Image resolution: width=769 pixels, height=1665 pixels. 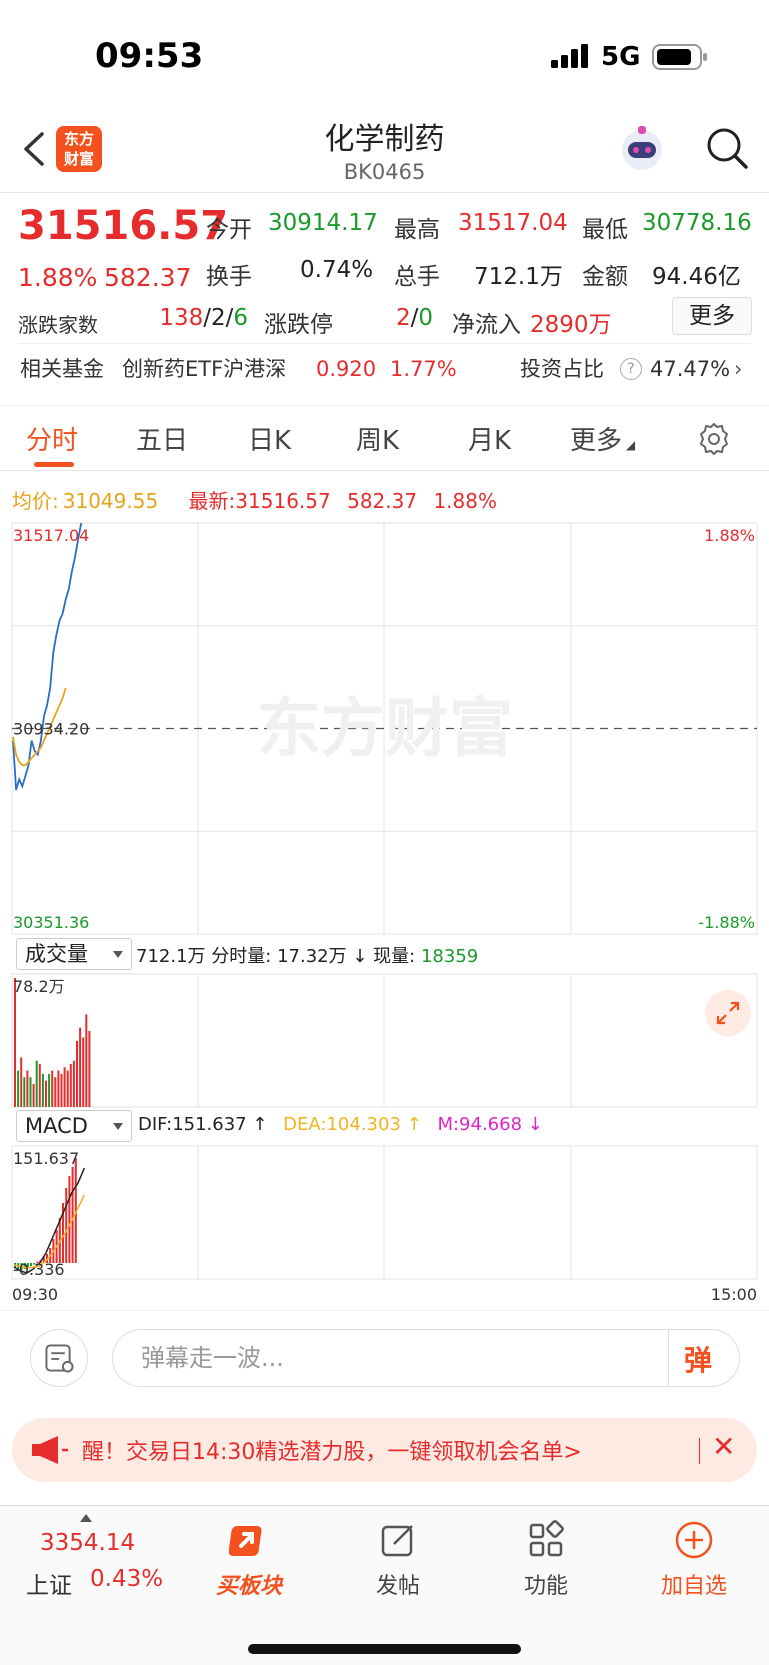 What do you see at coordinates (85, 1561) in the screenshot?
I see `index-ticker: 3354.14 上证 0.43%` at bounding box center [85, 1561].